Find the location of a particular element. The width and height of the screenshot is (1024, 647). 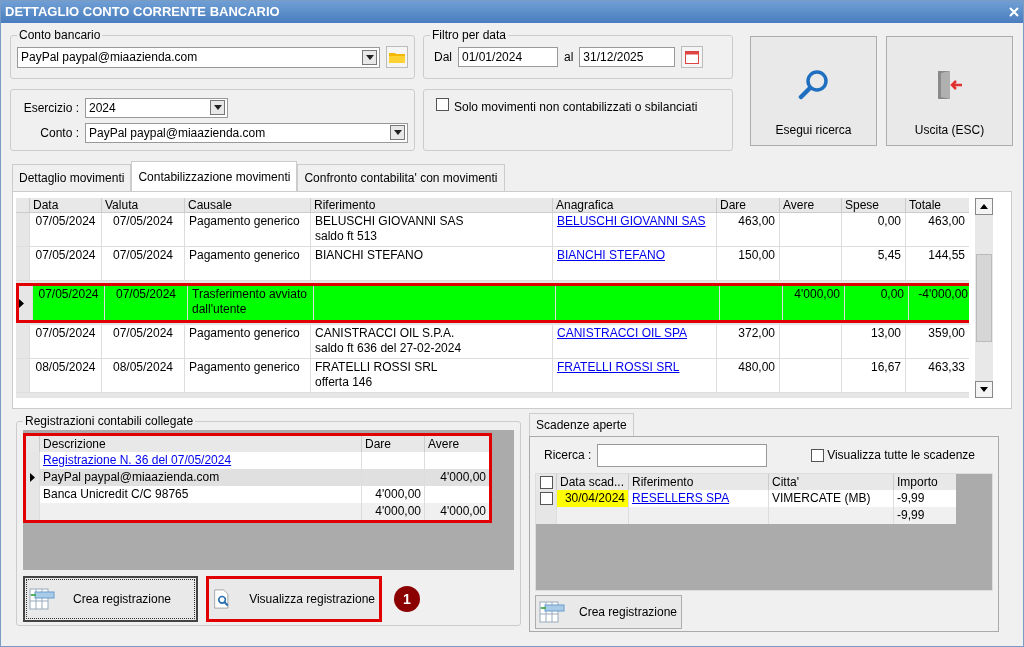

tab: Confronto contabilita' con movimenti is located at coordinates (401, 177).